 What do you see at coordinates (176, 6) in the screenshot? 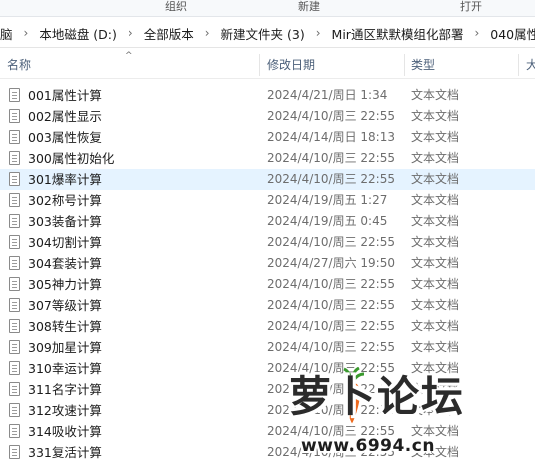
I see `ribbon-group-organize: 组织` at bounding box center [176, 6].